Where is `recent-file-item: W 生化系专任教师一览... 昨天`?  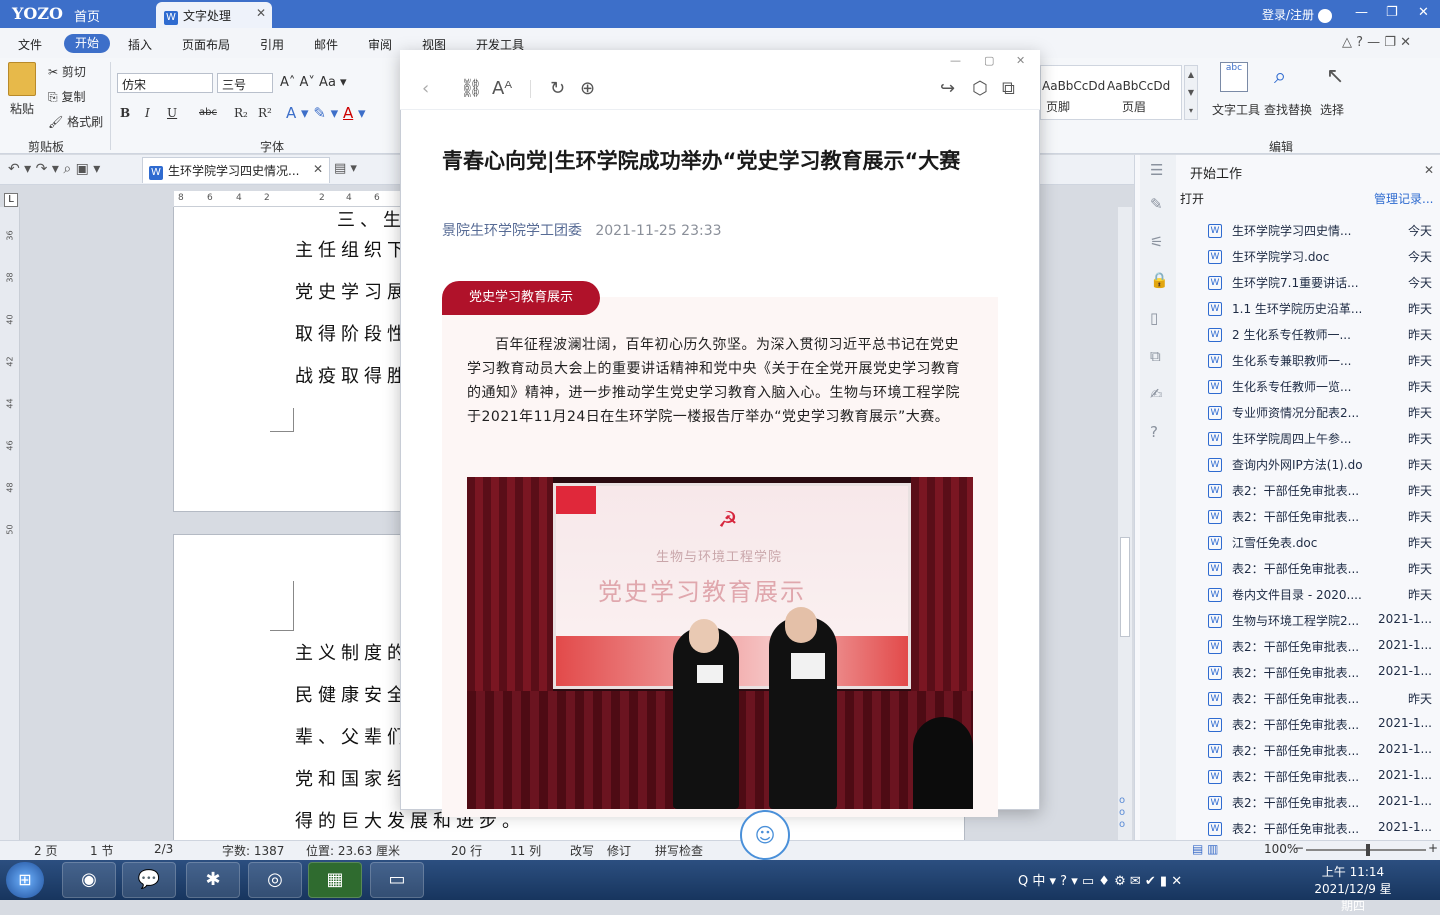 recent-file-item: W 生化系专任教师一览... 昨天 is located at coordinates (1322, 389).